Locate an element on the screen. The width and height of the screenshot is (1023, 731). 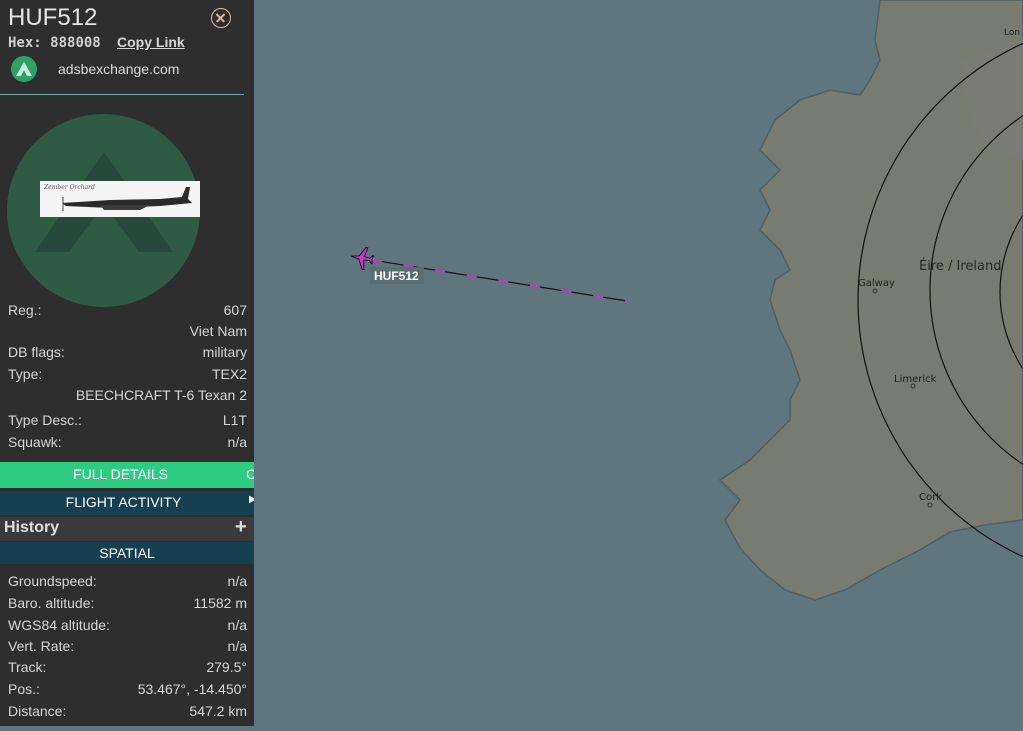
history-title: History is located at coordinates (32, 527).